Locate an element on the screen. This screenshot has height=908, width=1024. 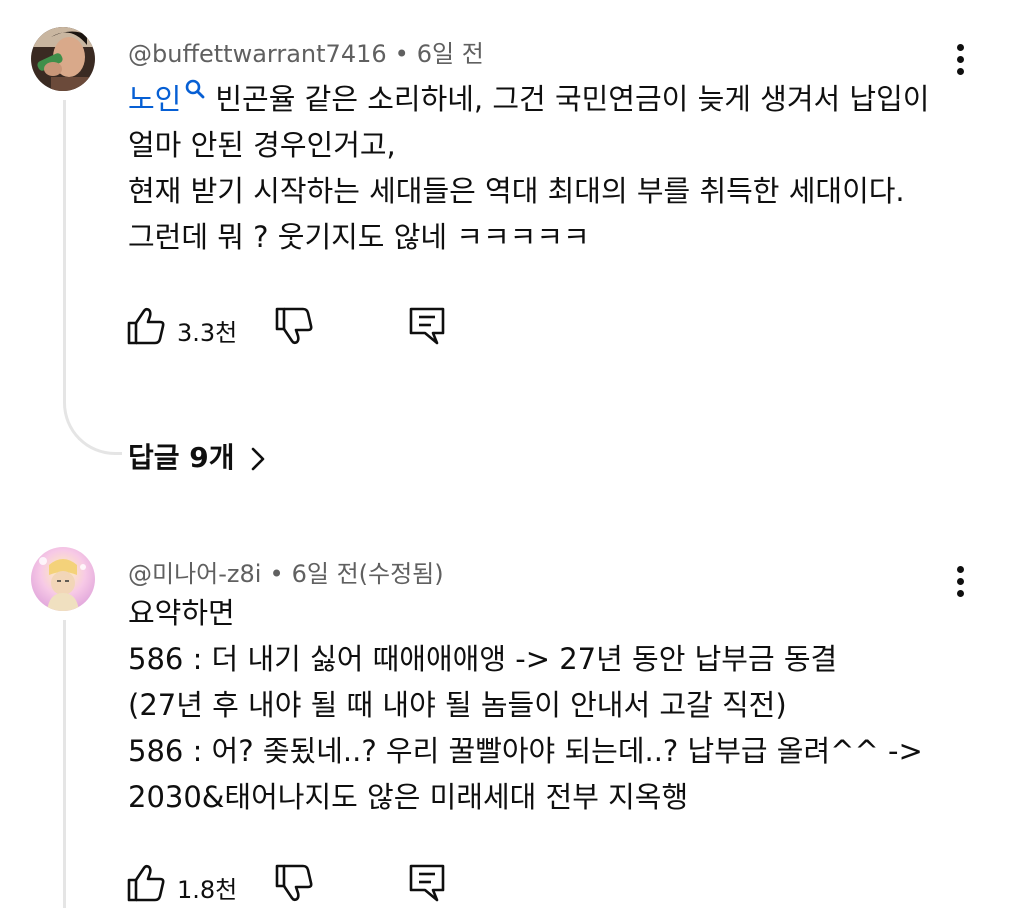
avatar is located at coordinates (63, 579).